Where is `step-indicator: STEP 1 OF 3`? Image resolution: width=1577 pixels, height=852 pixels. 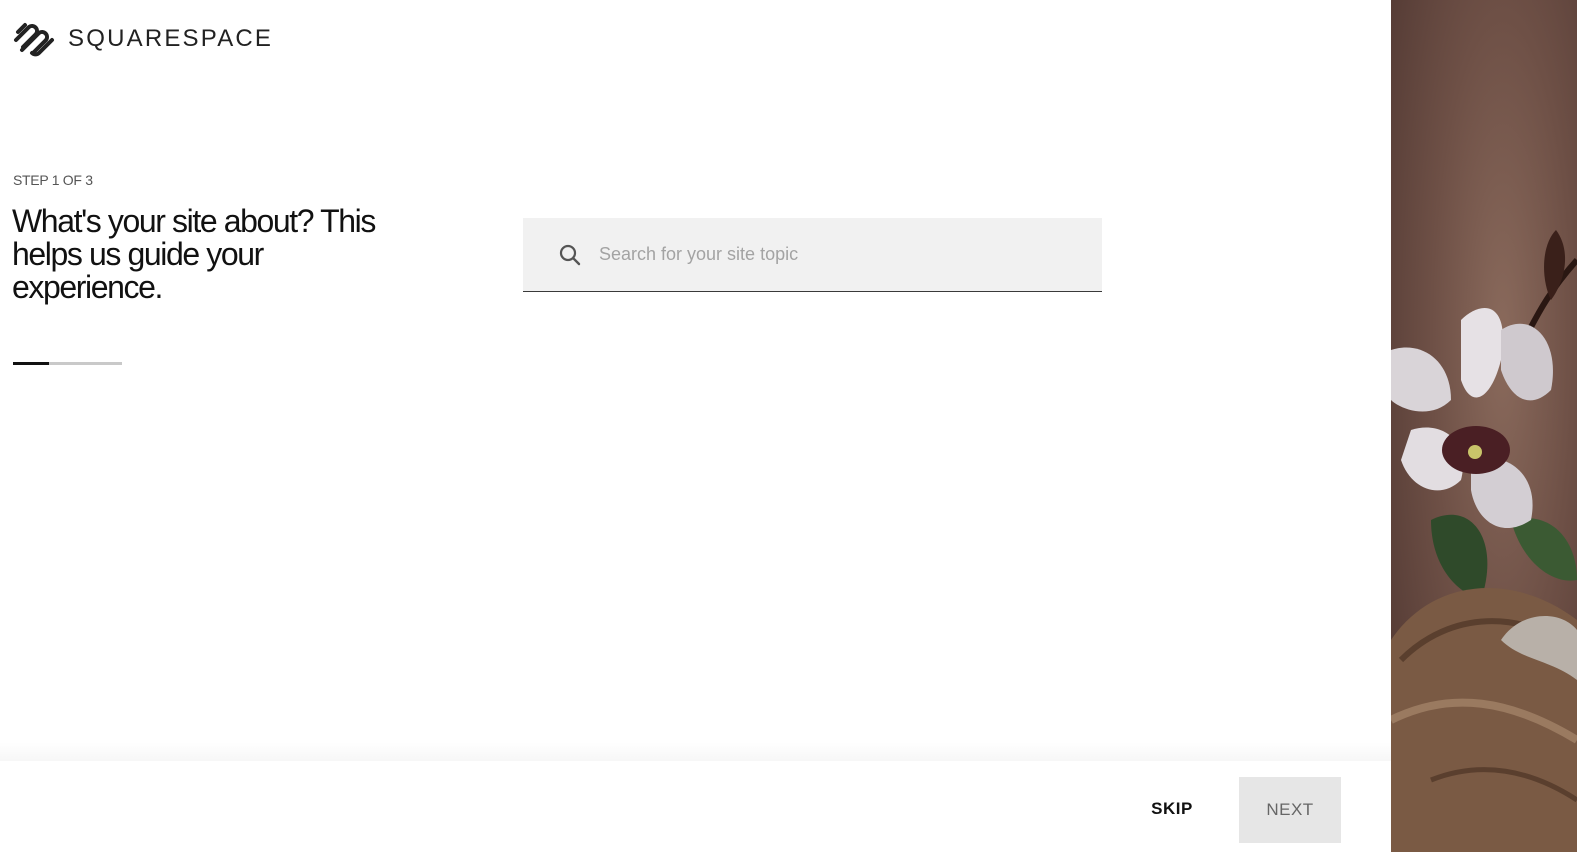 step-indicator: STEP 1 OF 3 is located at coordinates (53, 180).